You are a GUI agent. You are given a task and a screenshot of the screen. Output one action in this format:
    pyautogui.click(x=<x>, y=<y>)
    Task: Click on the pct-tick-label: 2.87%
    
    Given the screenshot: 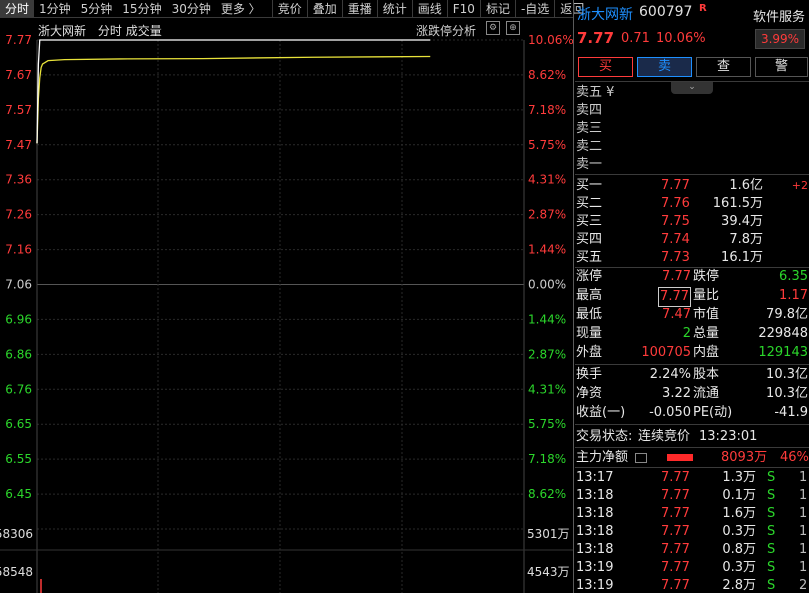 What is the action you would take?
    pyautogui.click(x=547, y=215)
    